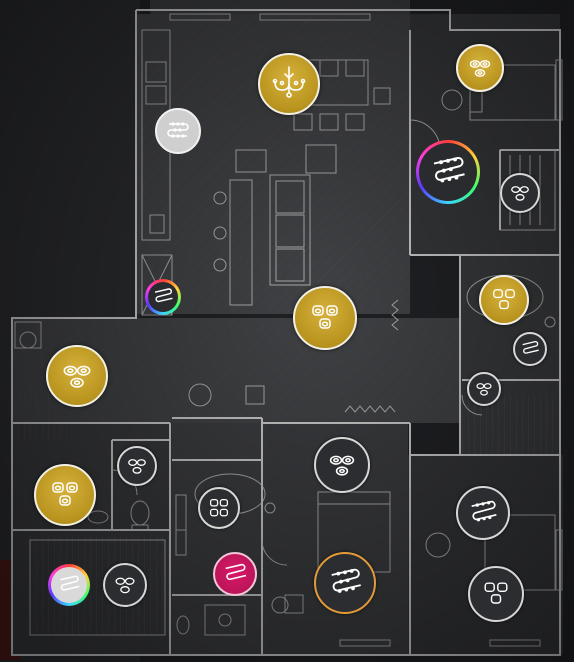 The height and width of the screenshot is (662, 574). I want to click on spots-button-closet-e, so click(484, 389).